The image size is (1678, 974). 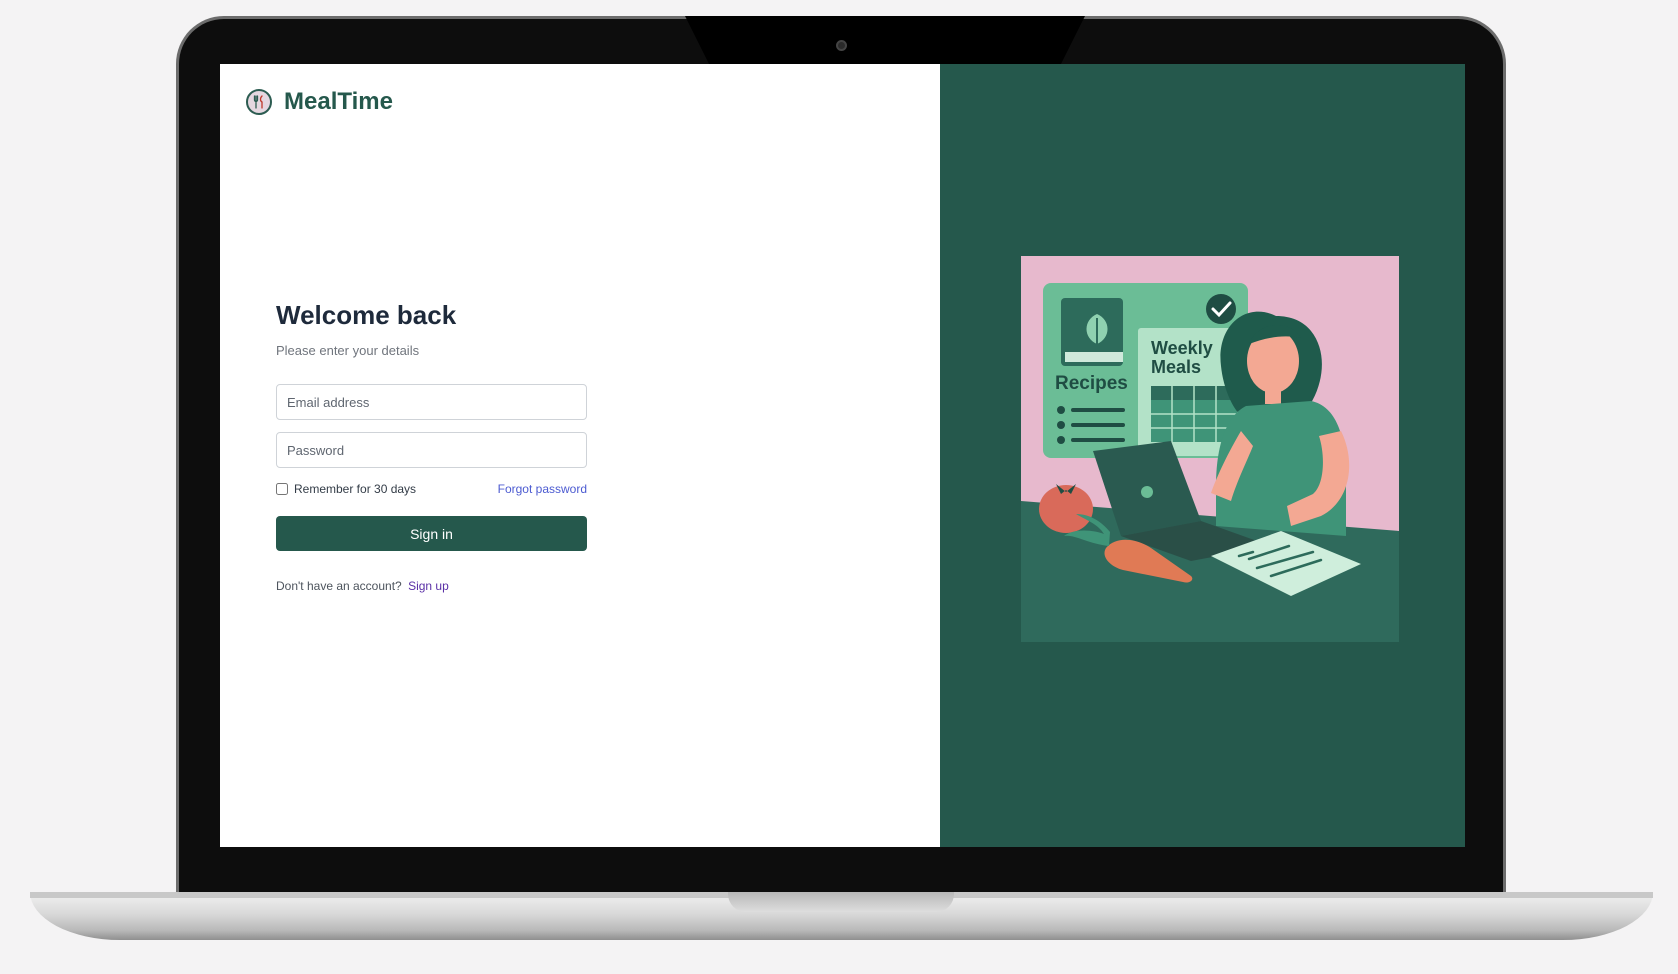 What do you see at coordinates (259, 102) in the screenshot?
I see `fork-knife-icon` at bounding box center [259, 102].